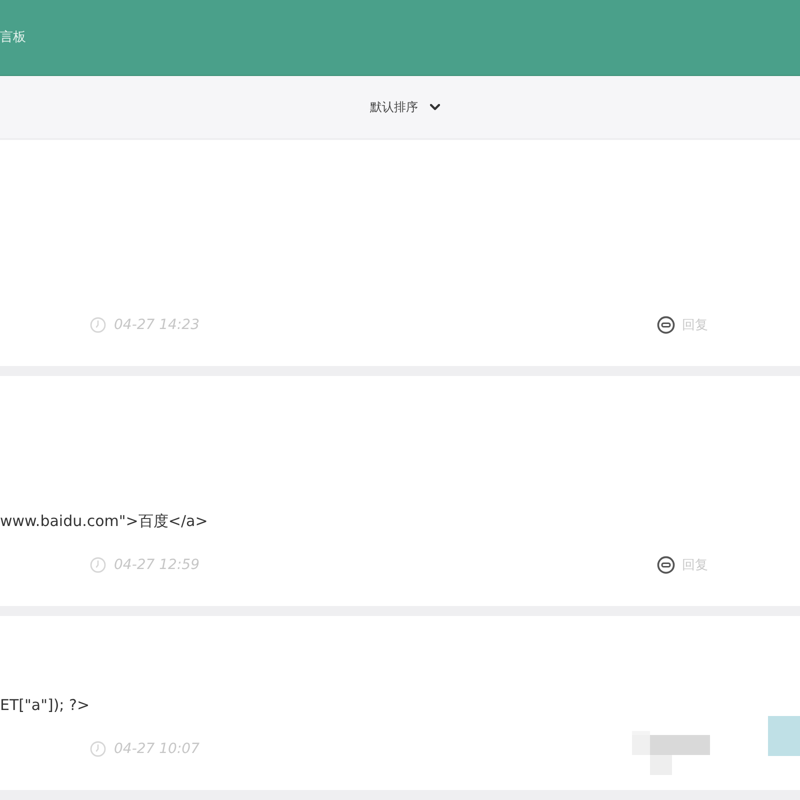 This screenshot has height=800, width=800. What do you see at coordinates (104, 521) in the screenshot?
I see `message-text: www.baidu.com">百度</a>` at bounding box center [104, 521].